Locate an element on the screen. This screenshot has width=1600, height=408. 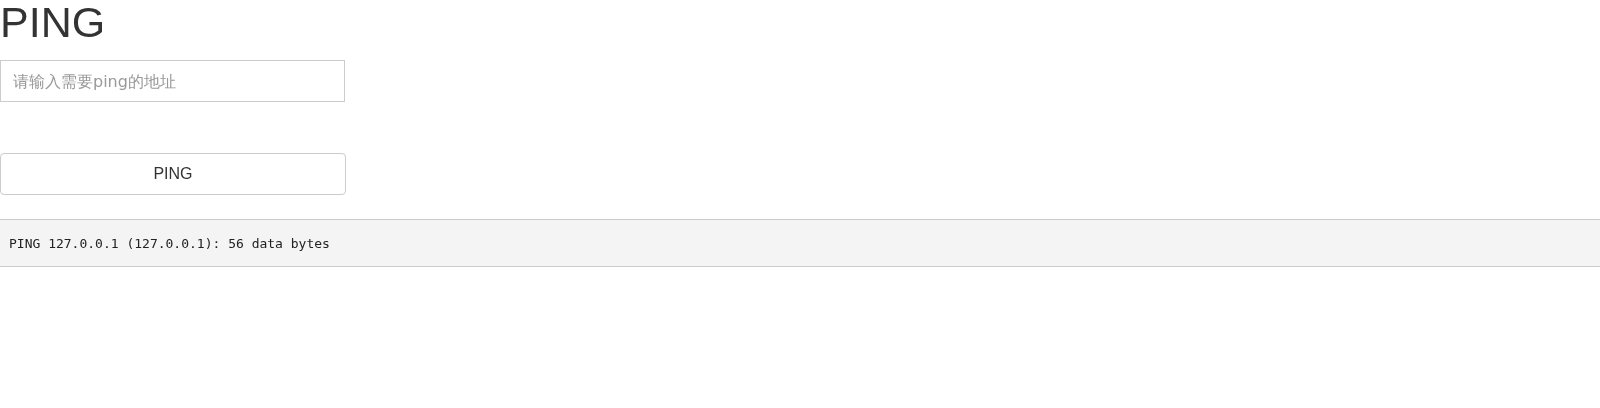
page-title: PING is located at coordinates (53, 22).